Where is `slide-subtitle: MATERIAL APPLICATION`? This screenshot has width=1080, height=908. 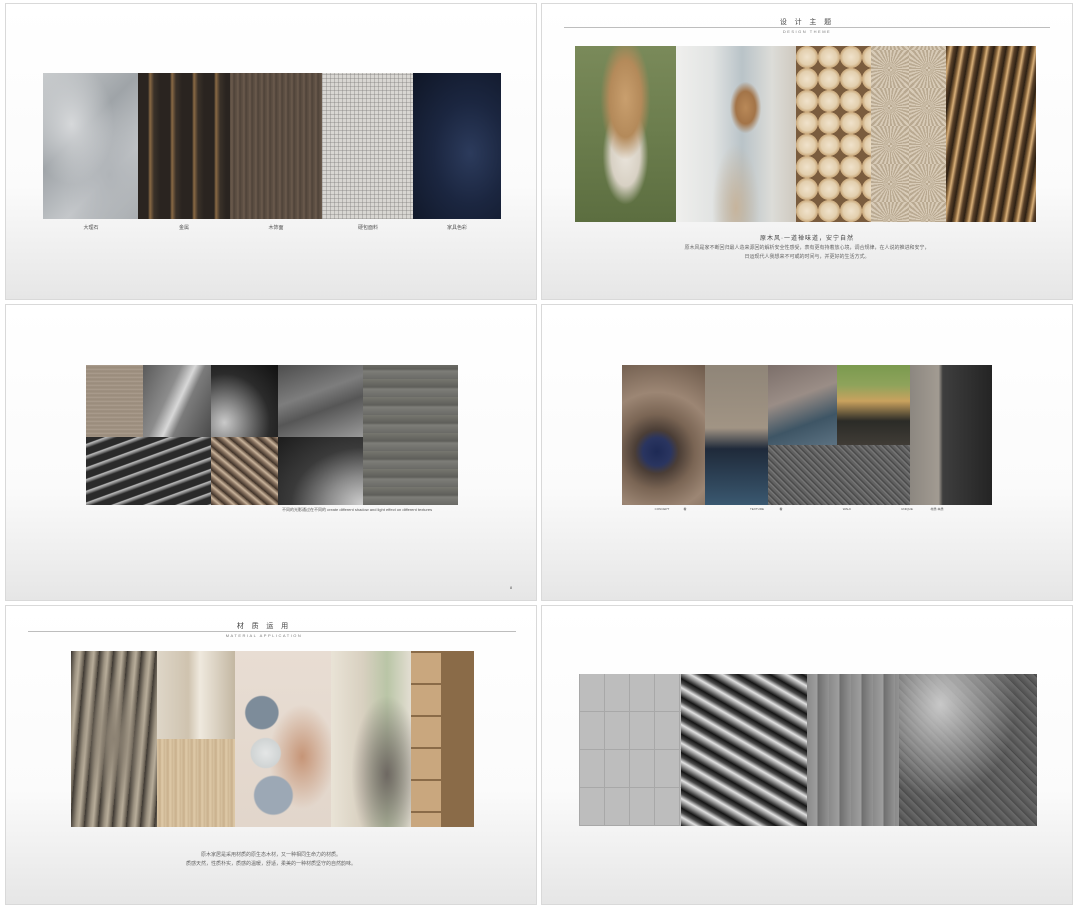 slide-subtitle: MATERIAL APPLICATION is located at coordinates (264, 635).